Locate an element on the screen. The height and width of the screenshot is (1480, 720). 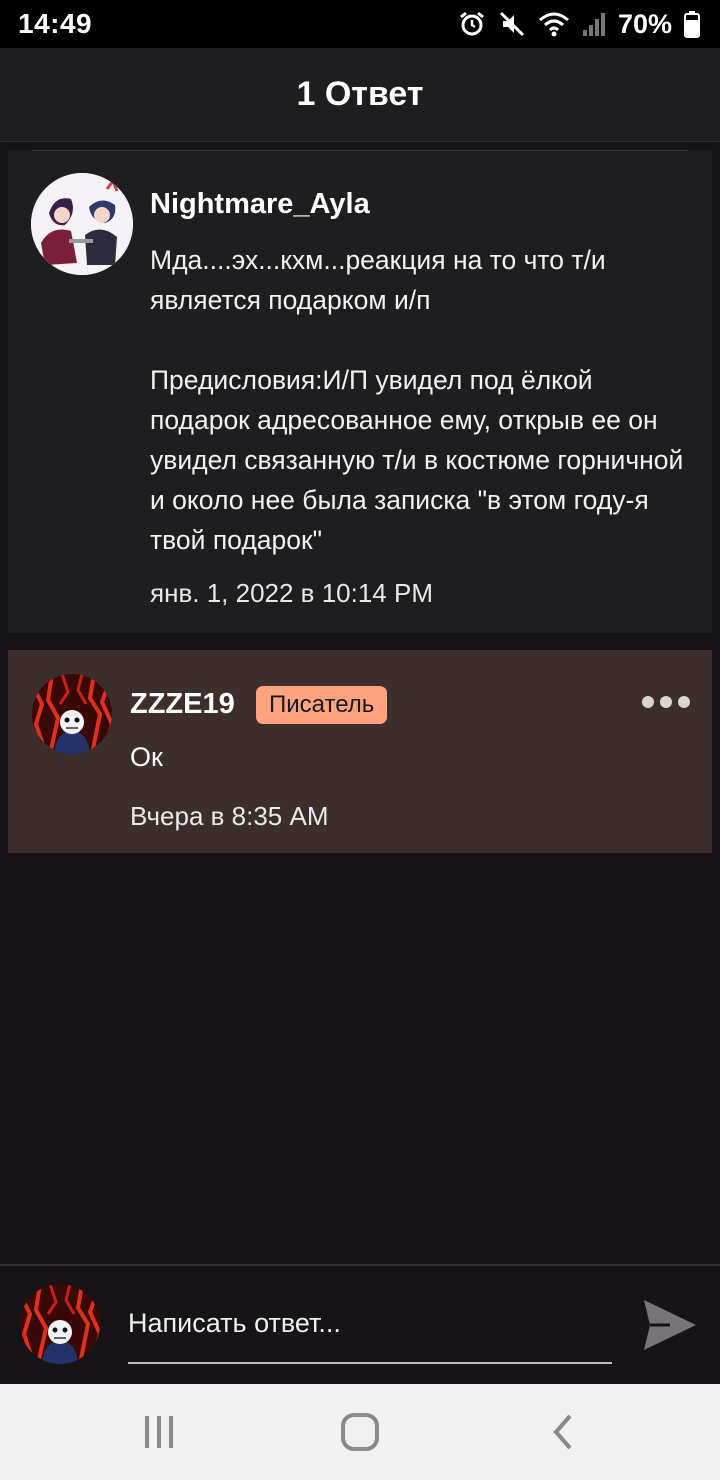
status-icons: 70% is located at coordinates (579, 24).